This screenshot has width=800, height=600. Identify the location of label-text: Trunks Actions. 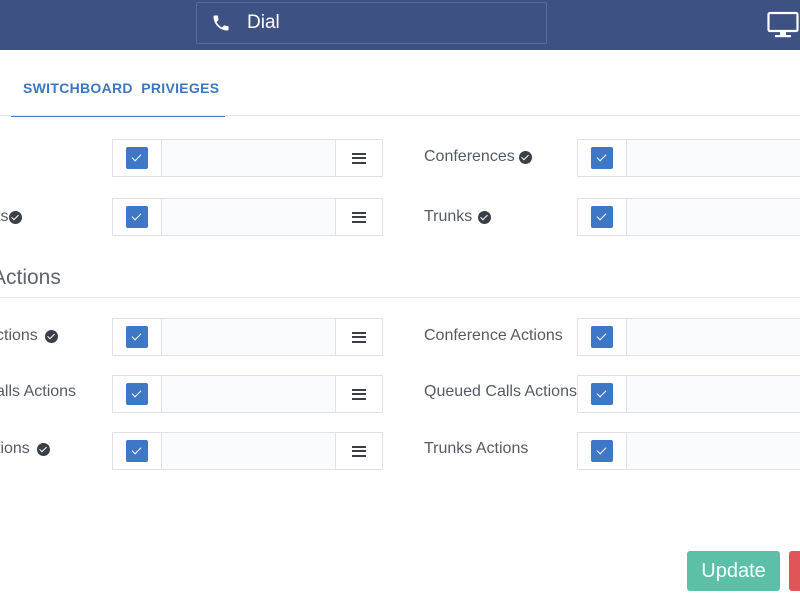
(476, 448).